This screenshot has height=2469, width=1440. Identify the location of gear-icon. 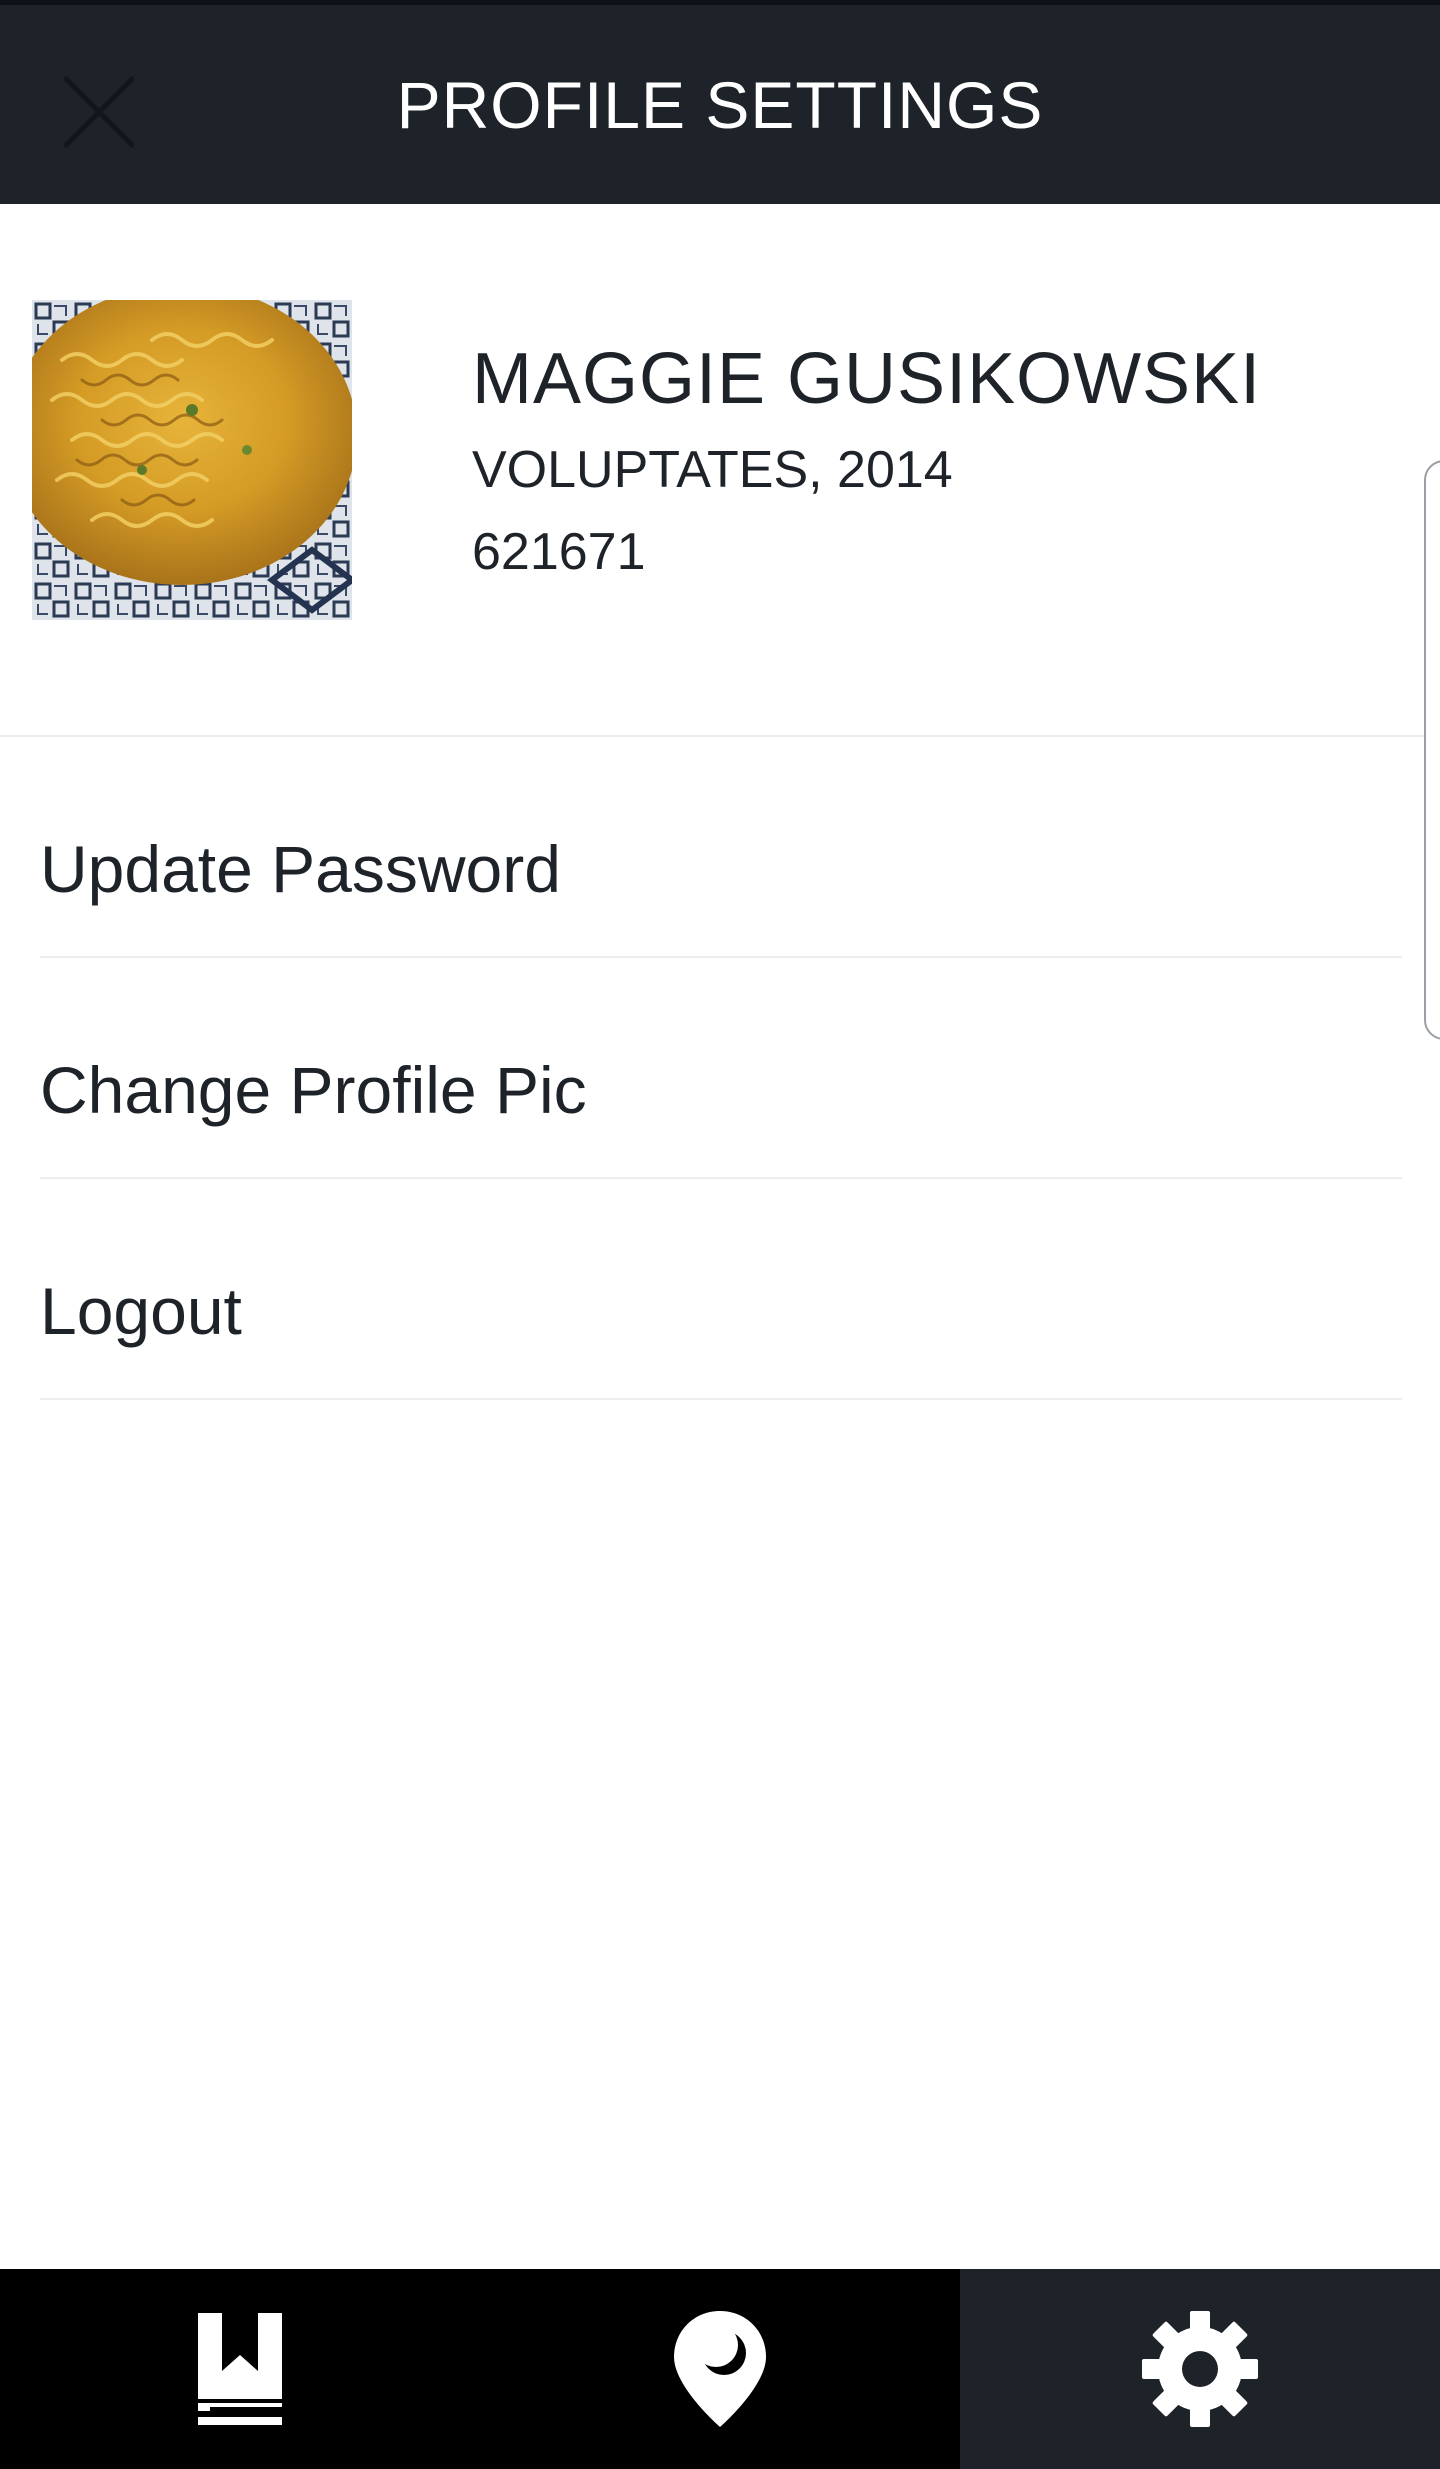
(1200, 2369).